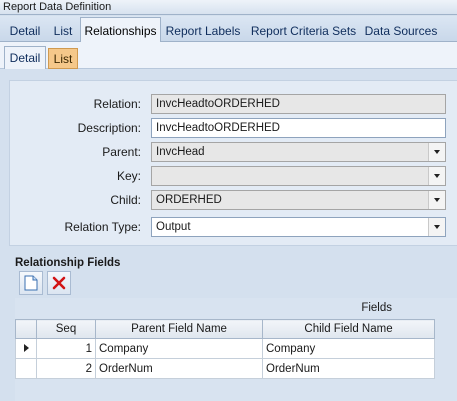 The height and width of the screenshot is (401, 457). What do you see at coordinates (4, 164) in the screenshot?
I see `left-gutter` at bounding box center [4, 164].